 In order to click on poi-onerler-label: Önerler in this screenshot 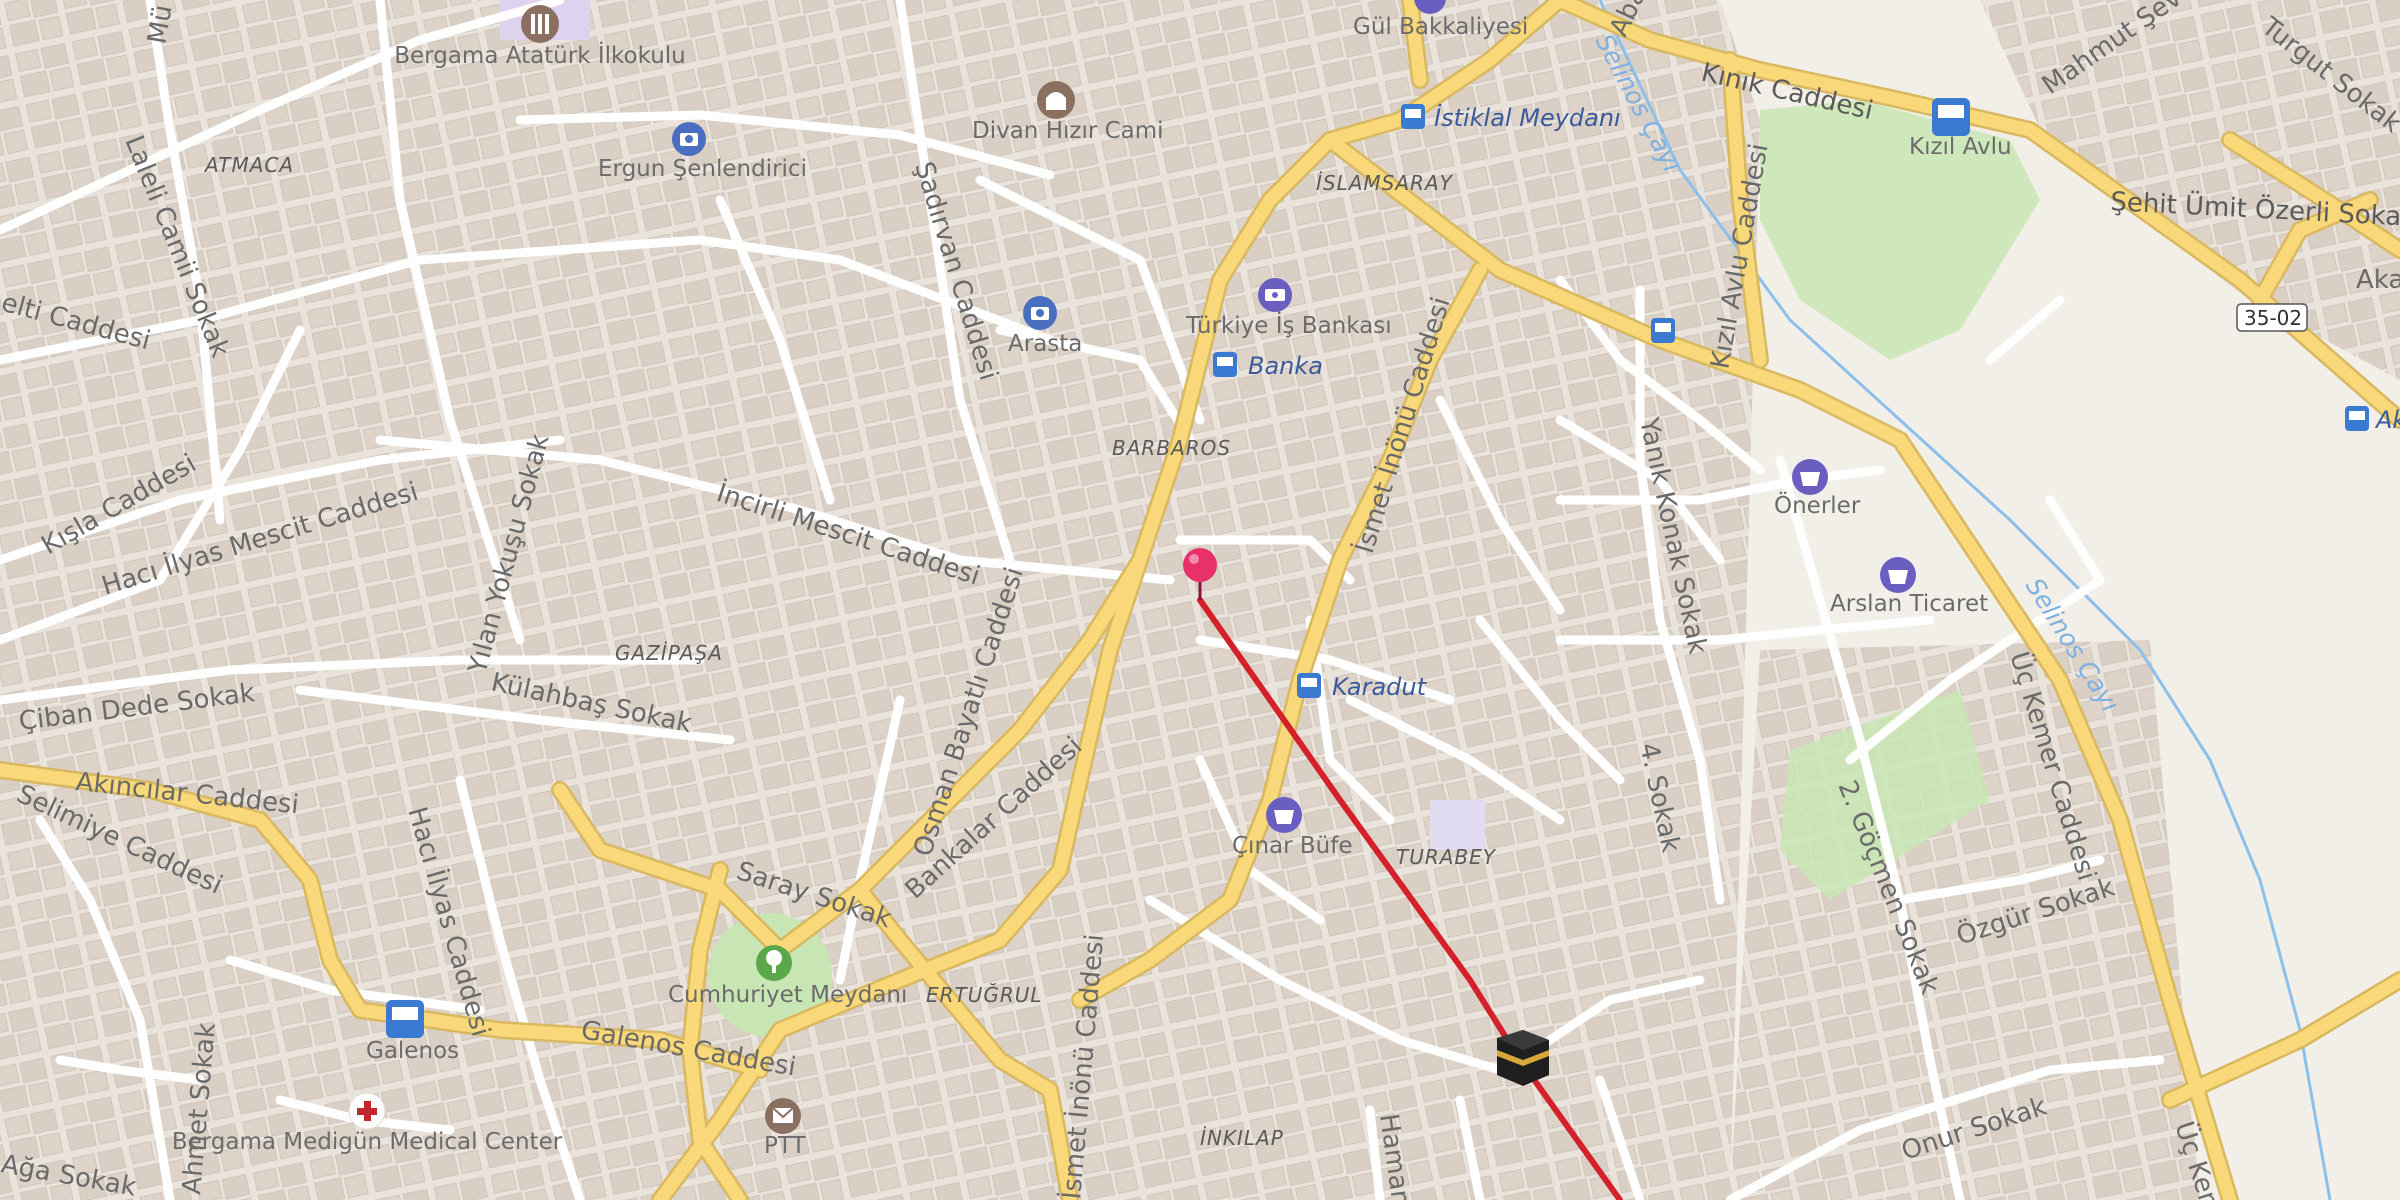, I will do `click(1817, 505)`.